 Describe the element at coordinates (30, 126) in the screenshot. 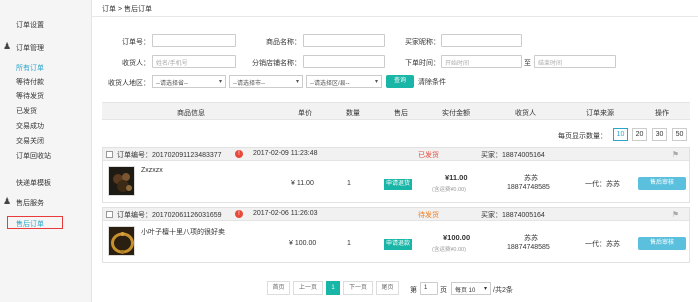

I see `sidebar-item-completed: 交易成功` at that location.